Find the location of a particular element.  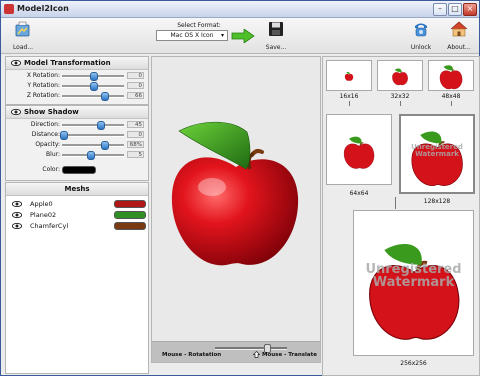

shadow-row: Opacity: 68% is located at coordinates (77, 145).